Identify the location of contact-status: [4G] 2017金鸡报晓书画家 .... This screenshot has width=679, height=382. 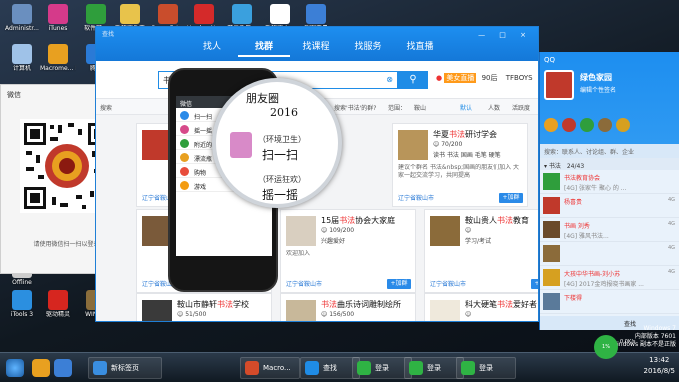
(604, 284).